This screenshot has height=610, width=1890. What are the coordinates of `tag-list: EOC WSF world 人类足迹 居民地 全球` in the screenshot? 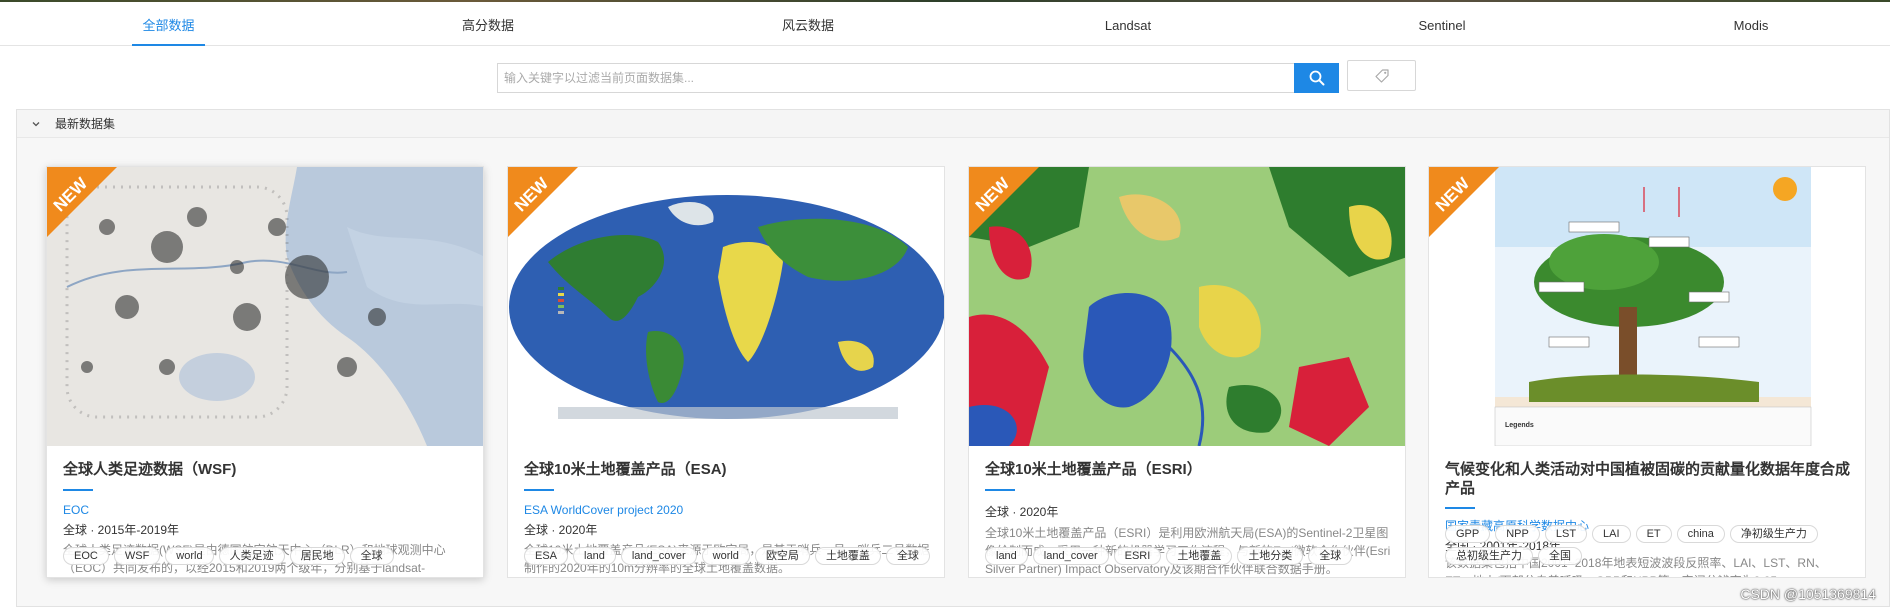 It's located at (268, 556).